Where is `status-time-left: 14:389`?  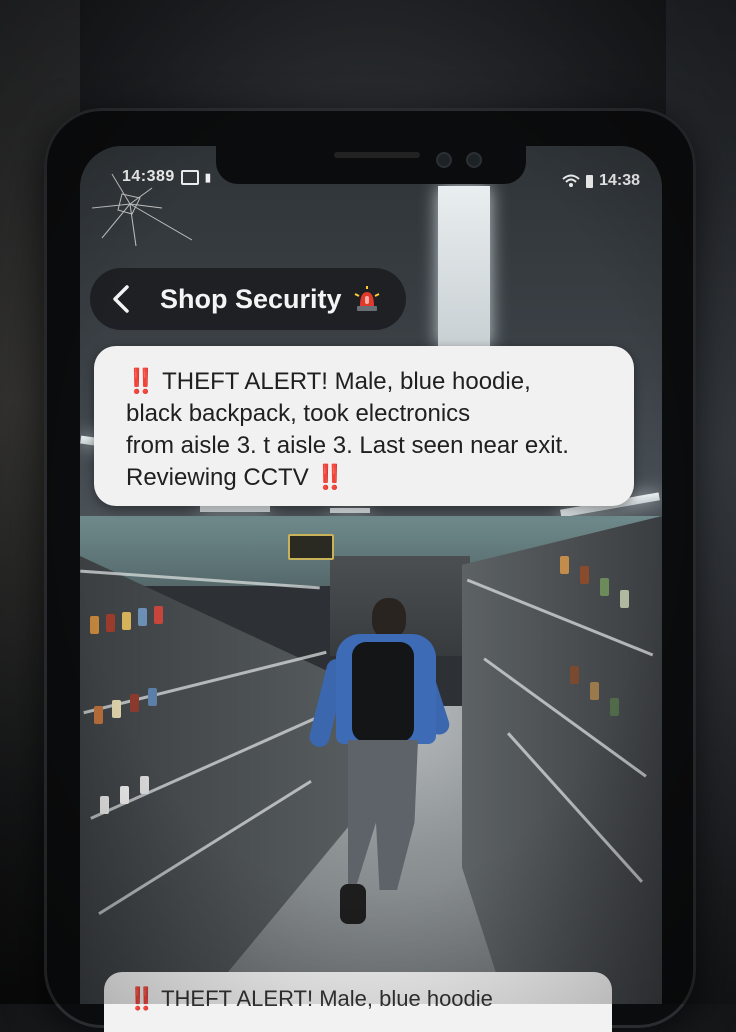
status-time-left: 14:389 is located at coordinates (148, 176).